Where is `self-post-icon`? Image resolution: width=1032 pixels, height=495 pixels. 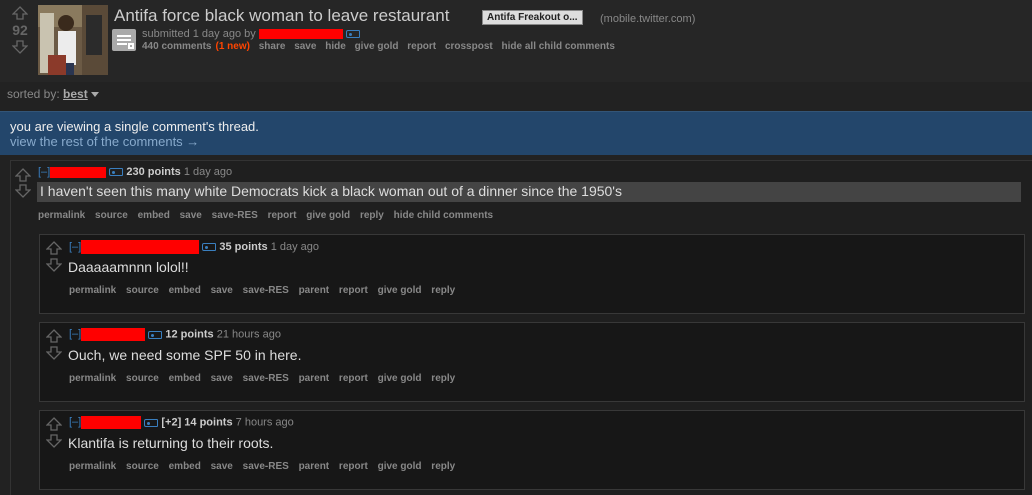
self-post-icon is located at coordinates (124, 40).